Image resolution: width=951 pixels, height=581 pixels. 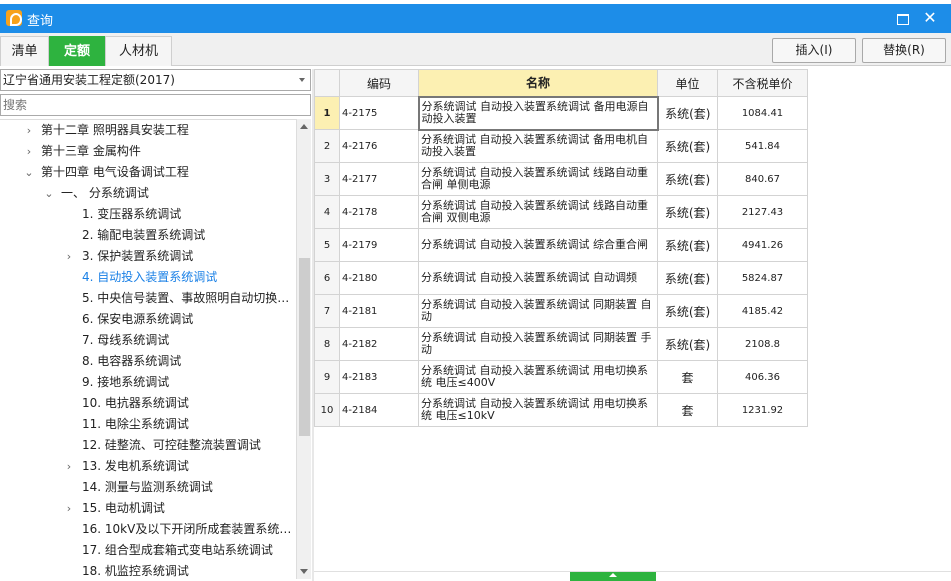 What do you see at coordinates (379, 83) in the screenshot?
I see `header-code: 编码` at bounding box center [379, 83].